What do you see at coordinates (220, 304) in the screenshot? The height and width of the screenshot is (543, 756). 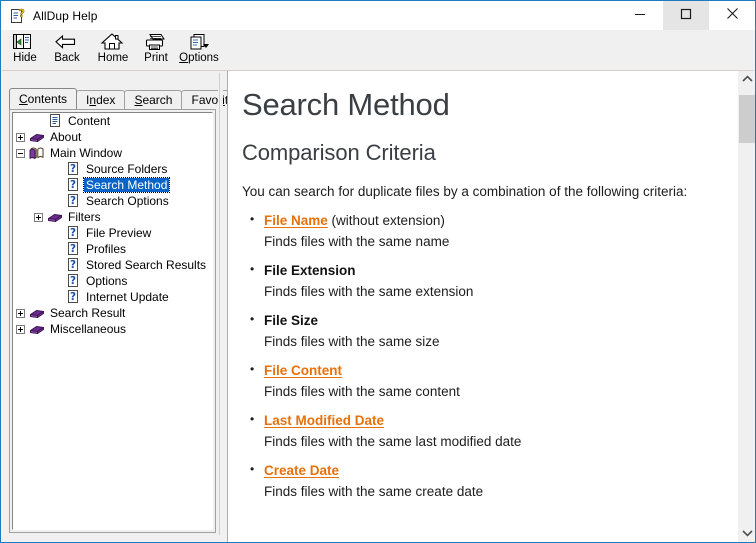 I see `pane-splitter` at bounding box center [220, 304].